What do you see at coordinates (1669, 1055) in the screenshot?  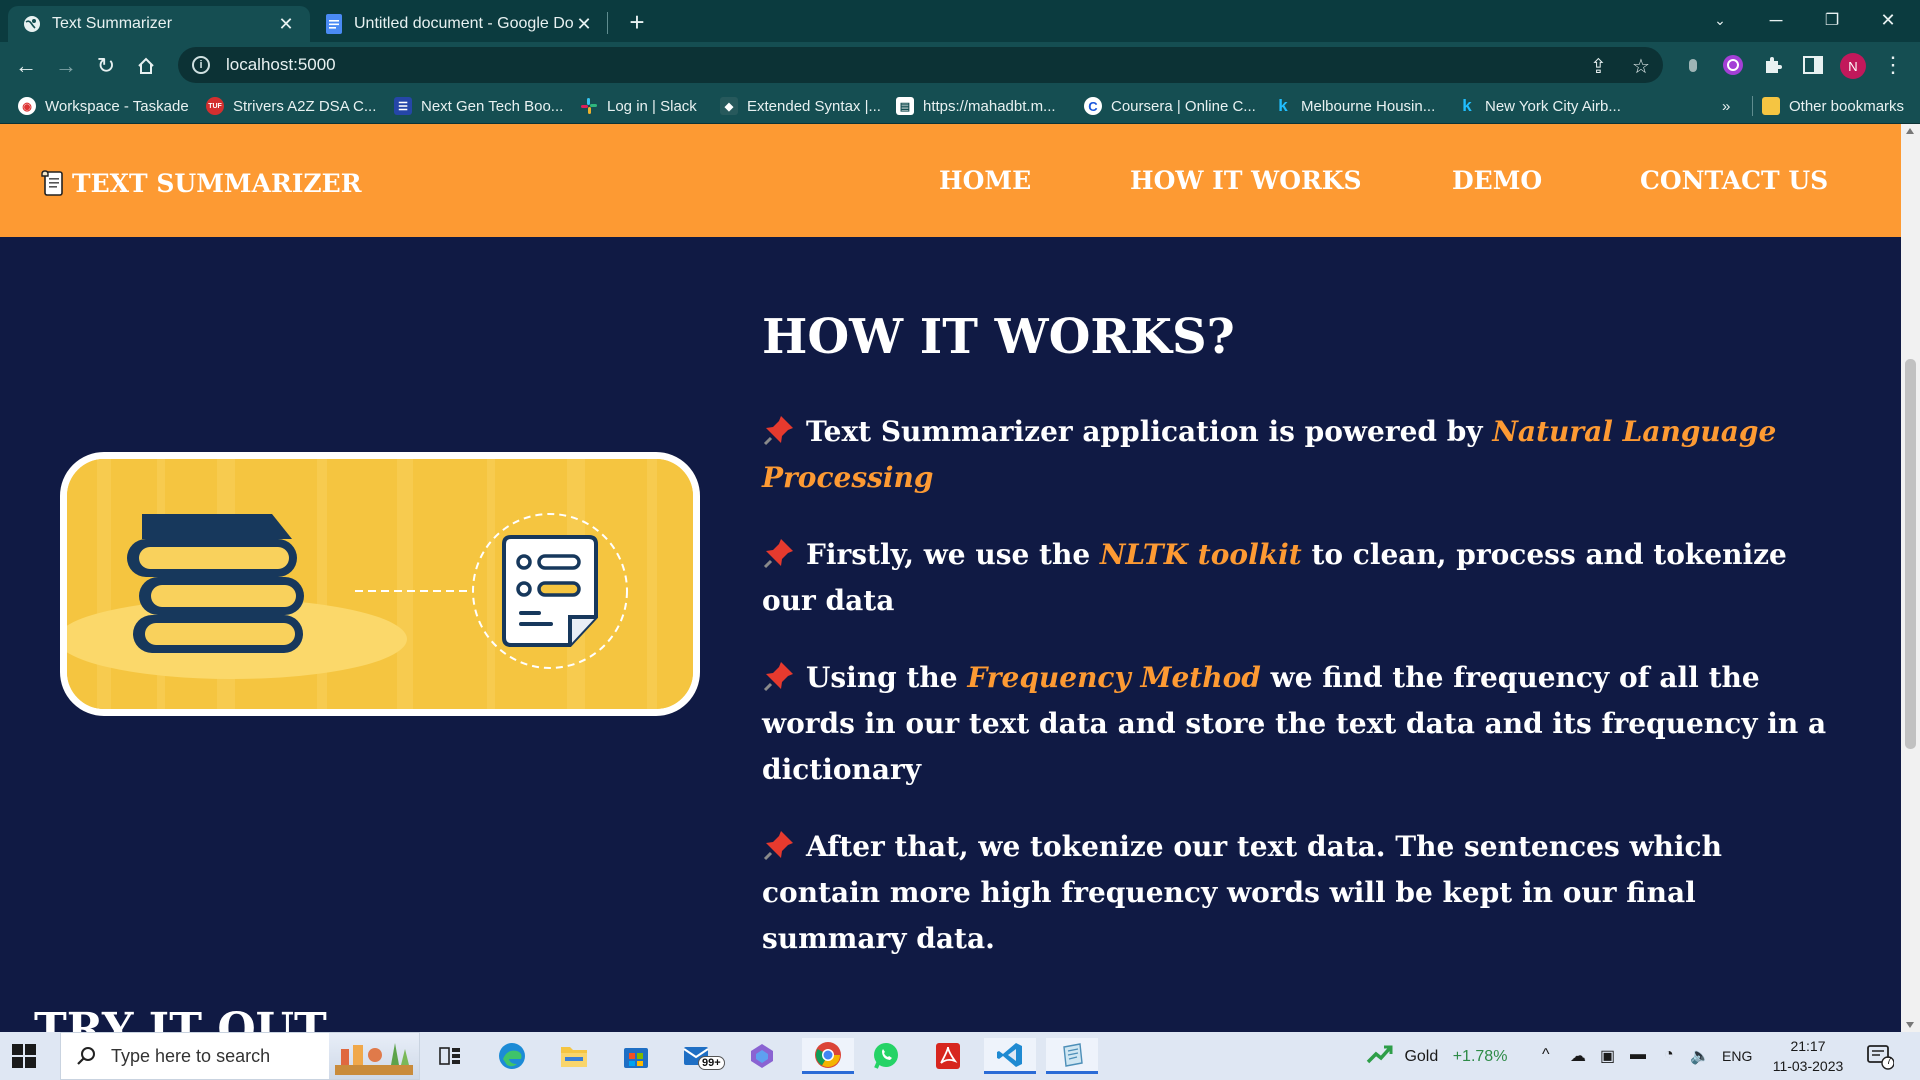 I see `wifi-icon: ◔` at bounding box center [1669, 1055].